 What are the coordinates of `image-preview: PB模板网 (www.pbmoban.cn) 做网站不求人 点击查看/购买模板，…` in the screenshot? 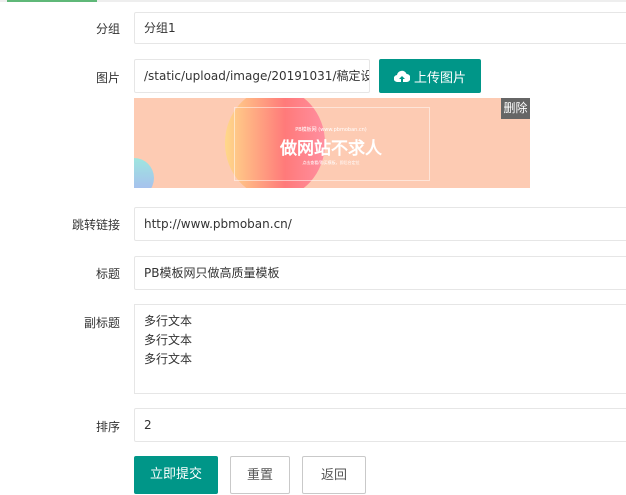 It's located at (332, 143).